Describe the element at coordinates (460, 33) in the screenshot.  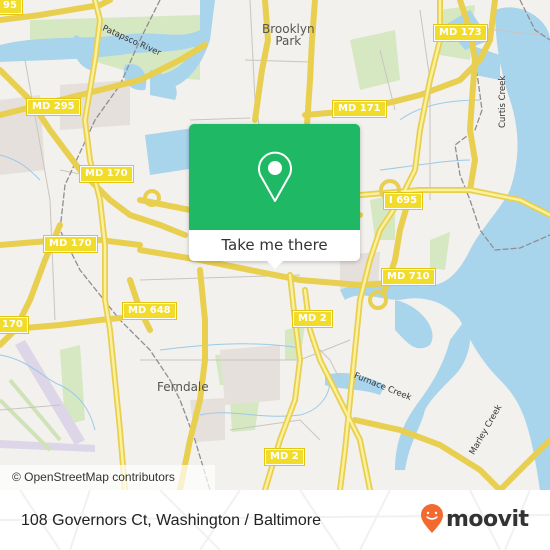
I see `shield-md173: MD 173` at that location.